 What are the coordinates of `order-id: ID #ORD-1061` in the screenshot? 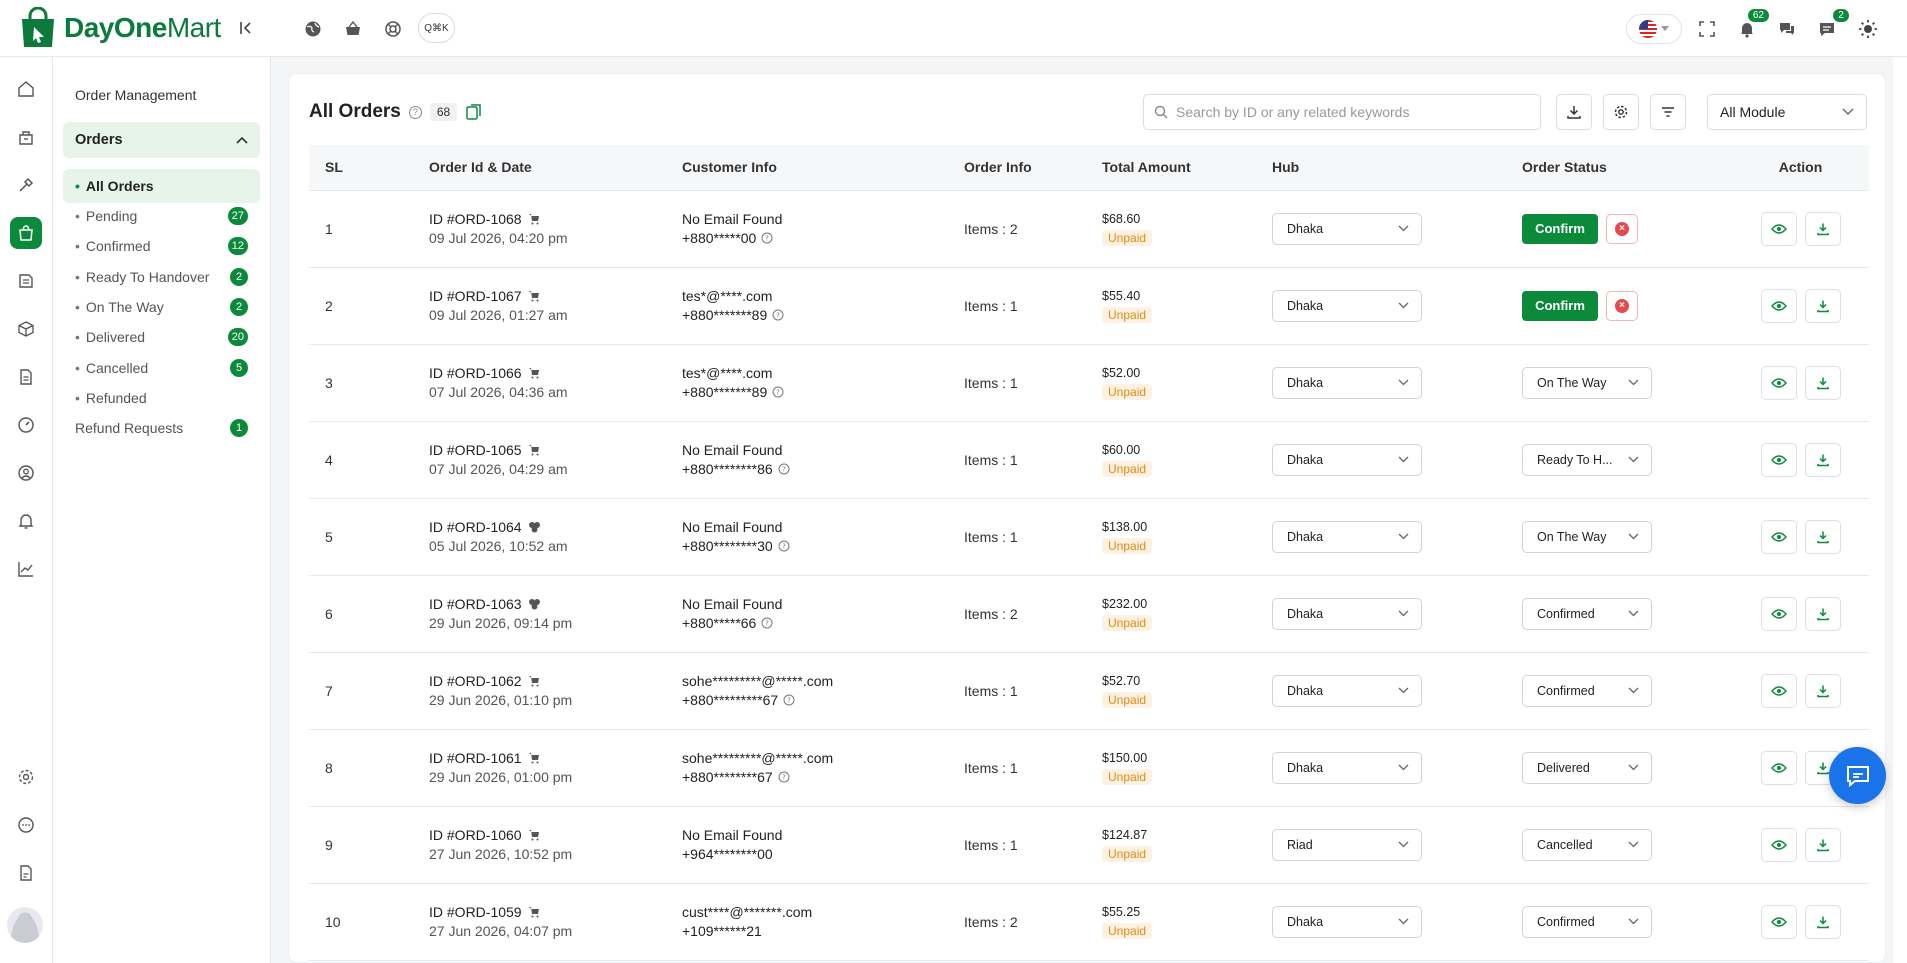 It's located at (475, 758).